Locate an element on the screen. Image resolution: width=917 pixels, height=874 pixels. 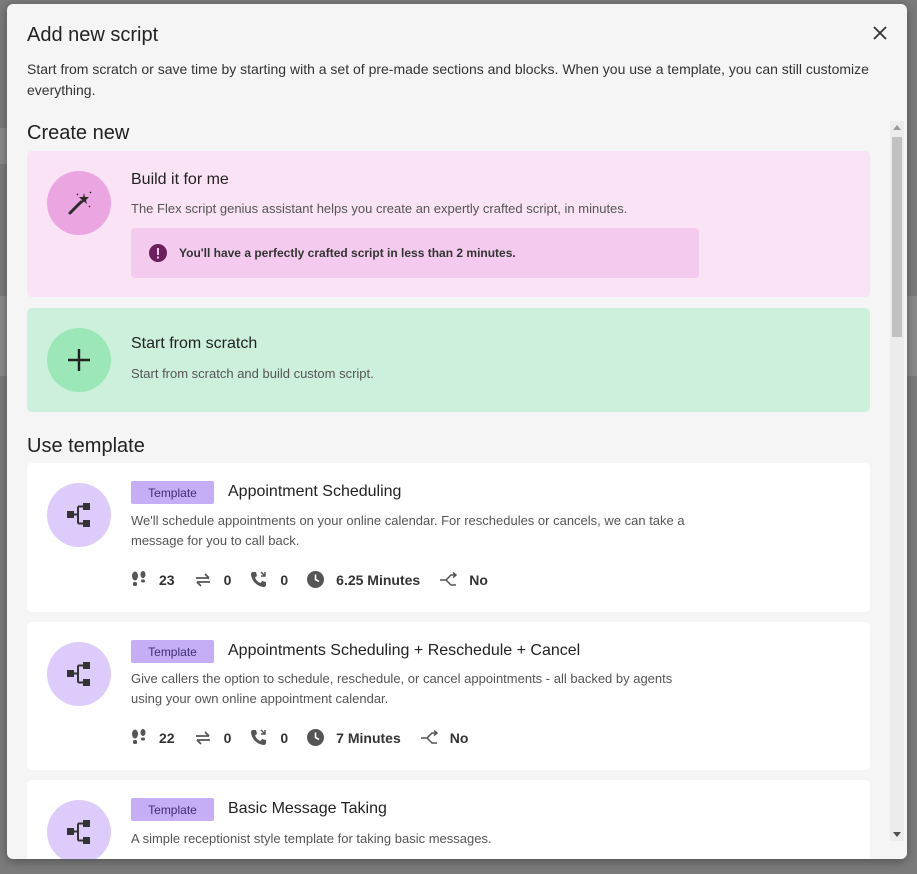
magic-wand-icon-circle is located at coordinates (79, 203).